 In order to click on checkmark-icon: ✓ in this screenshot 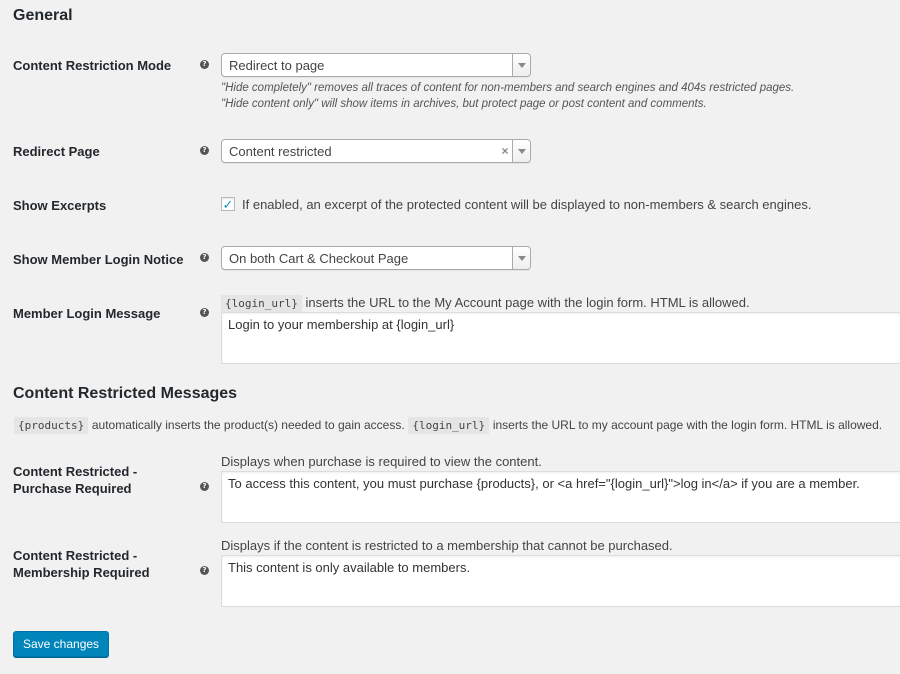, I will do `click(228, 204)`.